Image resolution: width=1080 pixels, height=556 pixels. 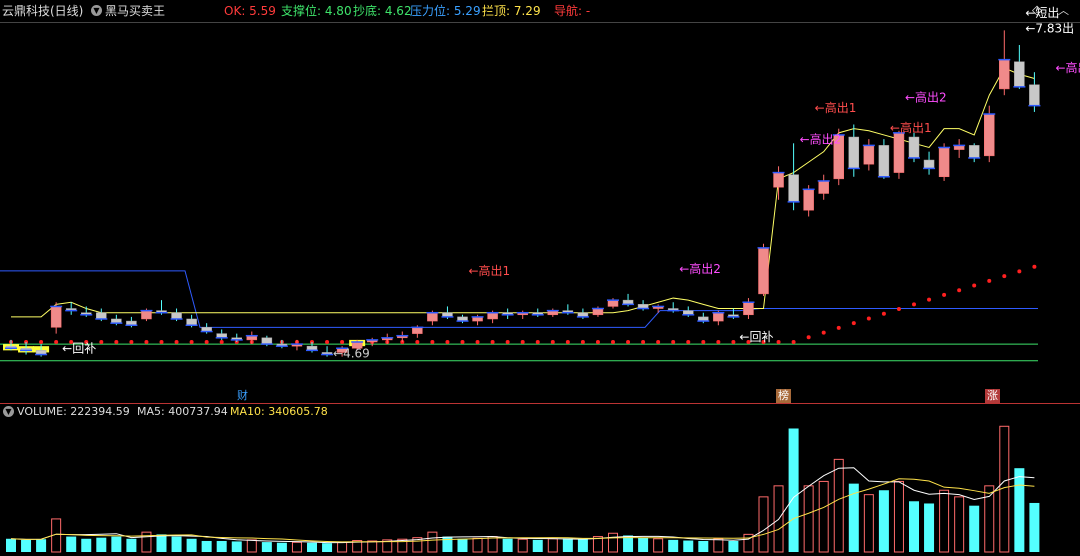 I want to click on ma5-value: MA5: 400737.94, so click(x=182, y=411).